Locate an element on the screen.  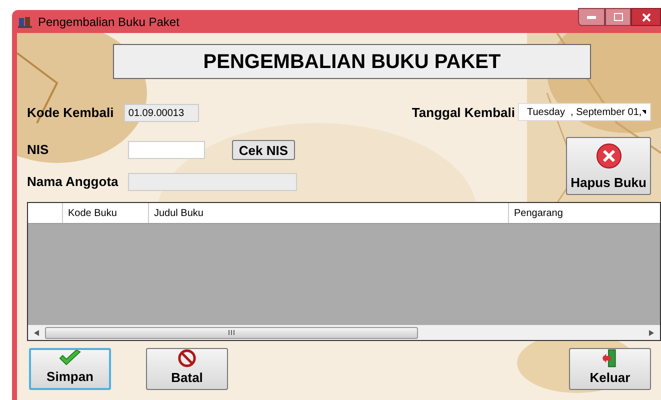
close-button is located at coordinates (646, 17).